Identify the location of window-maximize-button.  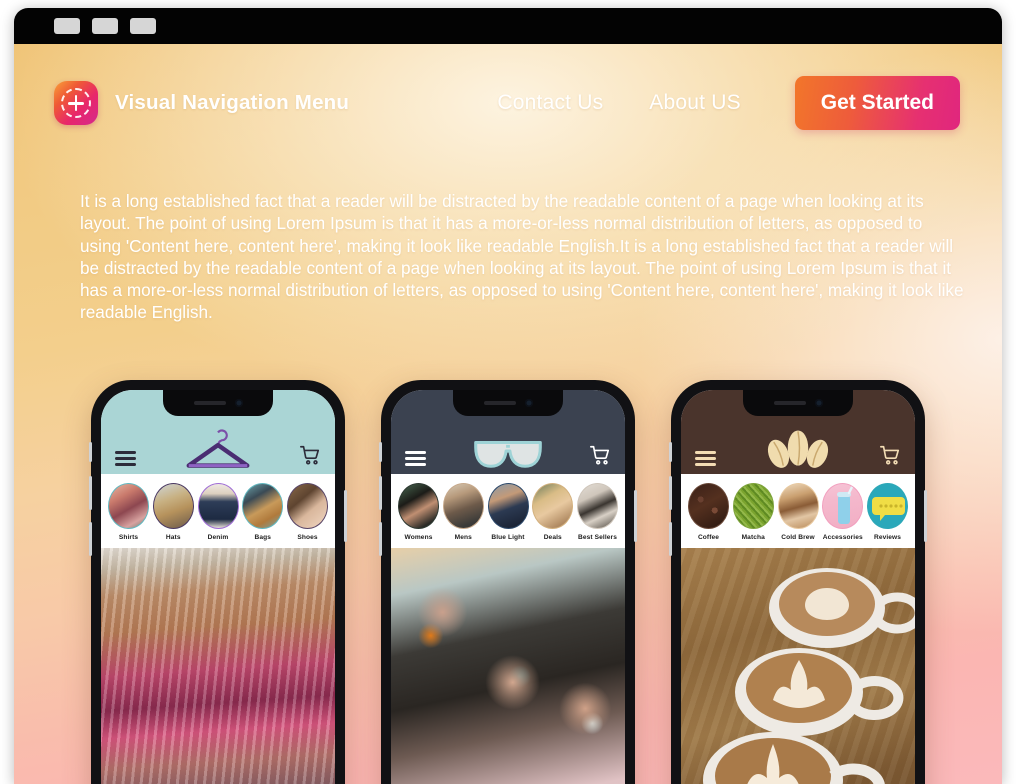
(105, 26).